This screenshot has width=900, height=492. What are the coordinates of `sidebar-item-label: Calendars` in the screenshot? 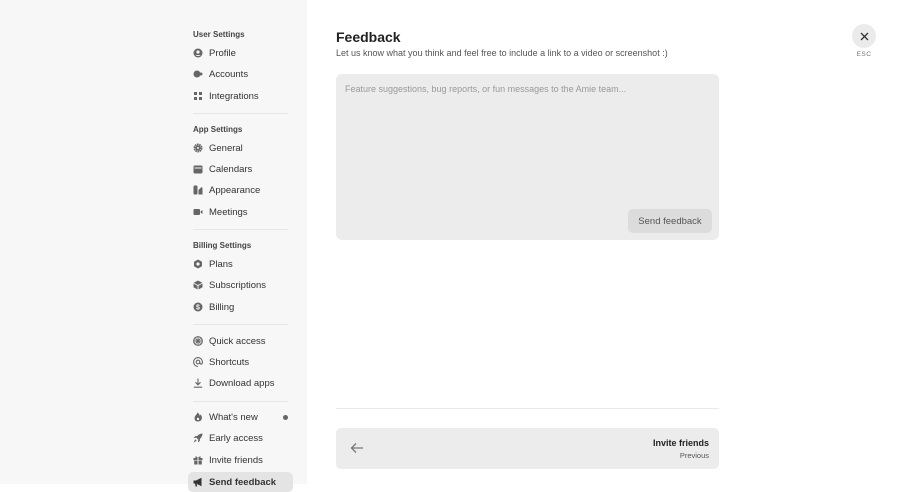 It's located at (231, 169).